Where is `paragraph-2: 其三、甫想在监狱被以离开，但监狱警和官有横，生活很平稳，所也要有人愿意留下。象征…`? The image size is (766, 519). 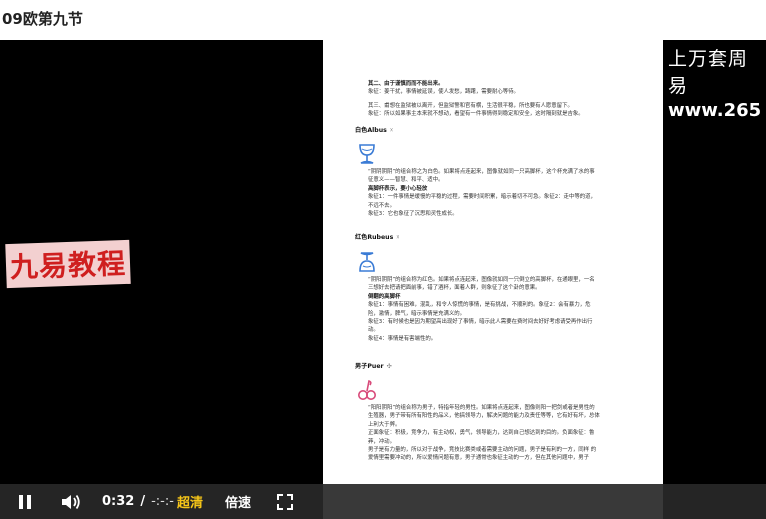
paragraph-2: 其三、甫想在监狱被以离开，但监狱警和官有横，生活很平稳，所也要有人愿意留下。象征… is located at coordinates (476, 110).